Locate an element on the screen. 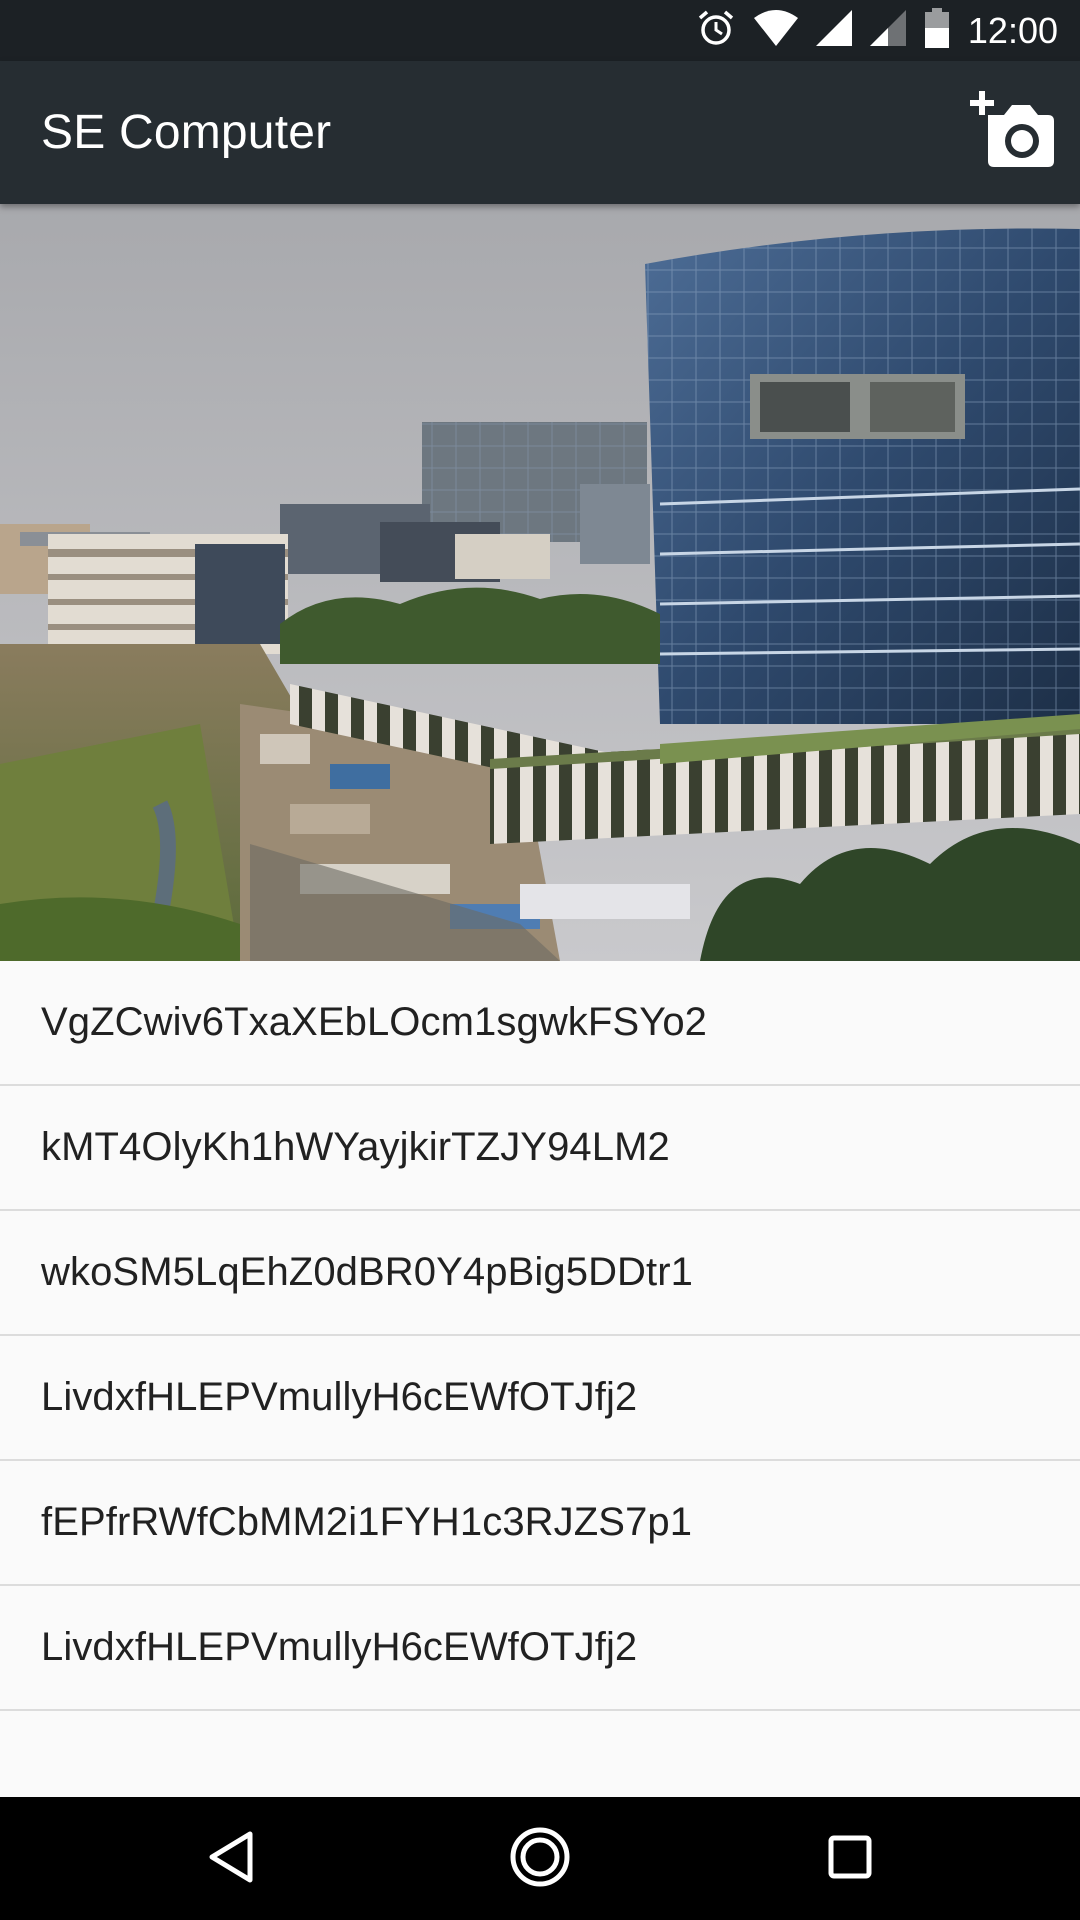 The width and height of the screenshot is (1080, 1920). list-item: wkoSM5LqEhZ0dBR0Y4pBig5DDtr1 is located at coordinates (540, 1273).